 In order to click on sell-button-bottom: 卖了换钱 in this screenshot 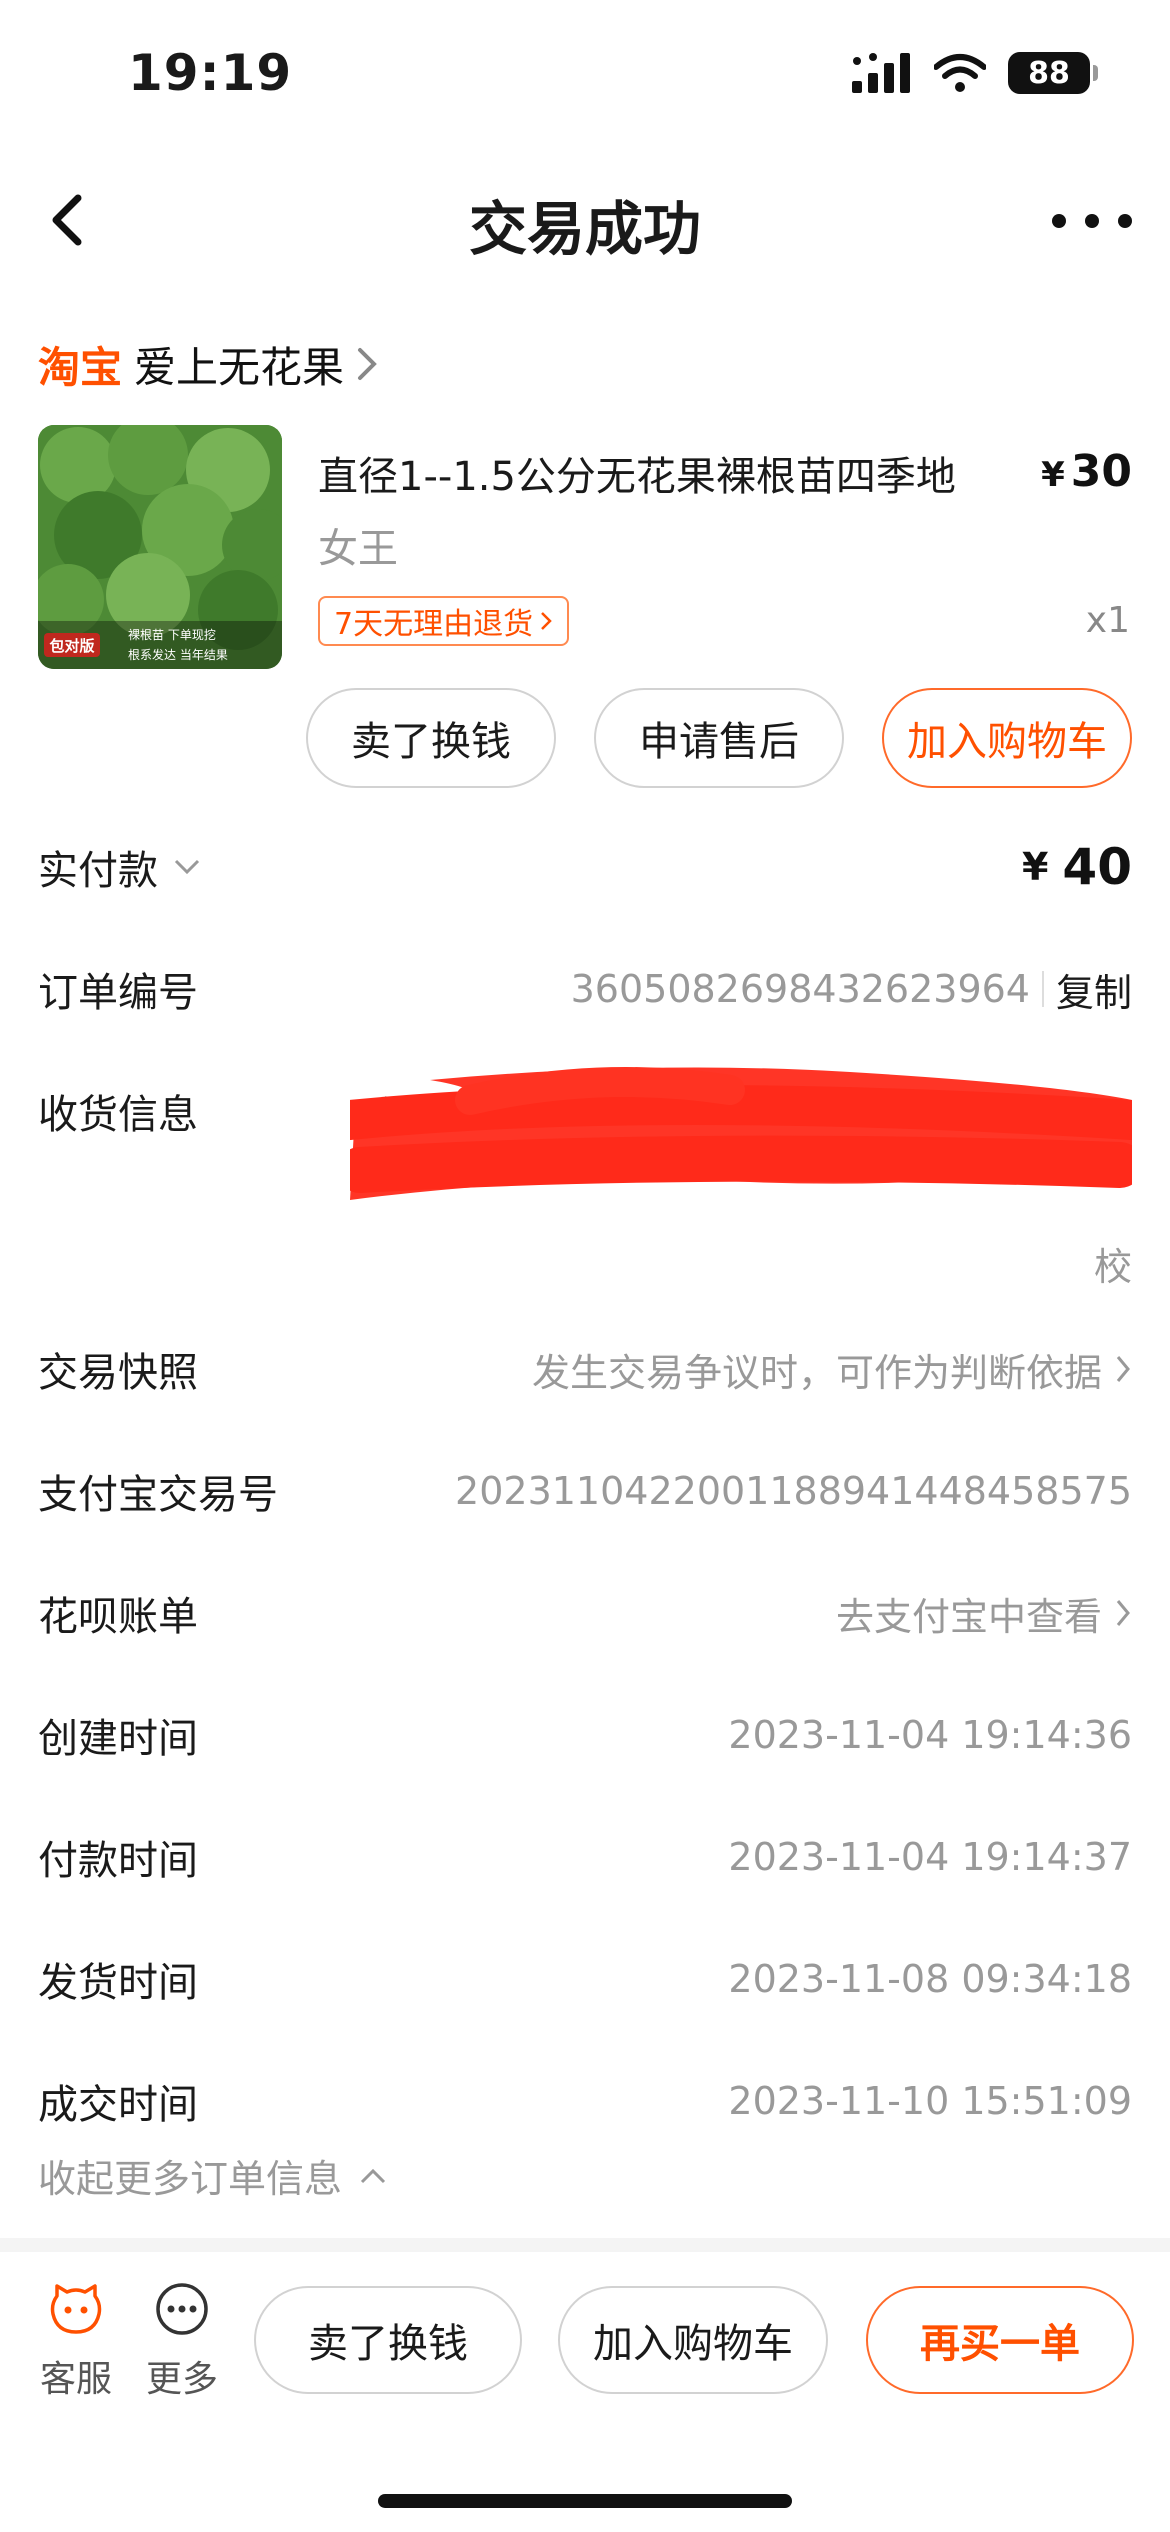, I will do `click(388, 2340)`.